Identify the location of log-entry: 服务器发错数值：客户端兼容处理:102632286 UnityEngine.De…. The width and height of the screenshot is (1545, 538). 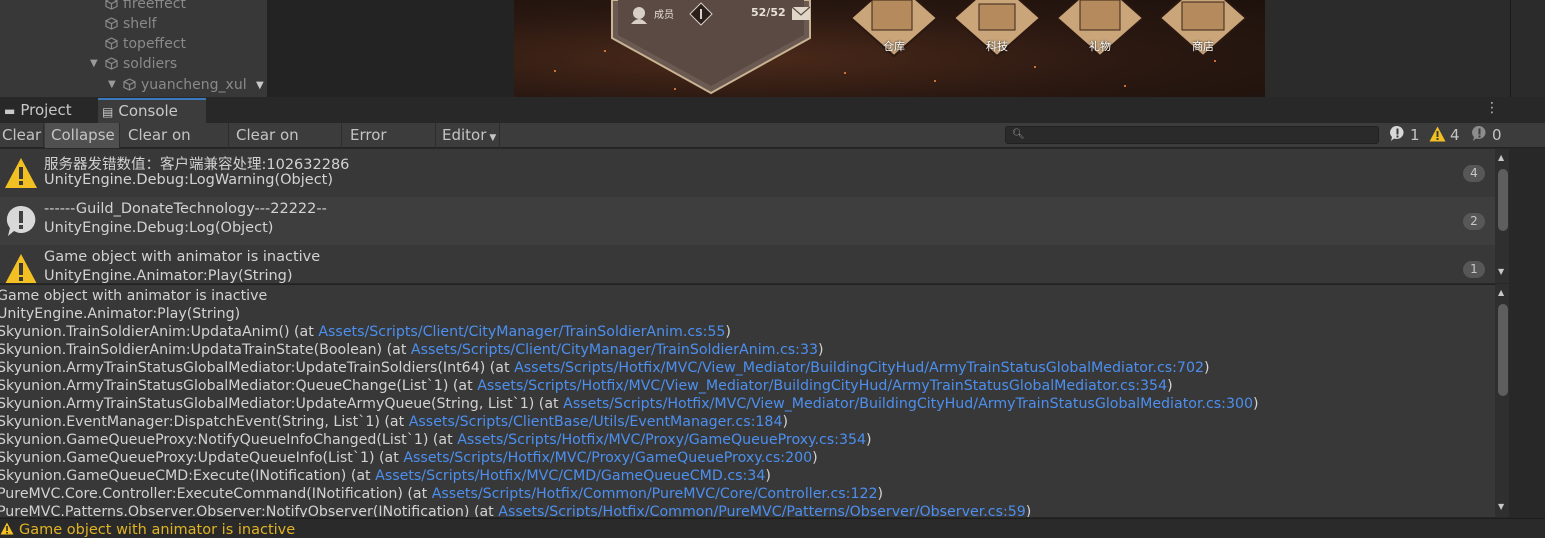
(747, 173).